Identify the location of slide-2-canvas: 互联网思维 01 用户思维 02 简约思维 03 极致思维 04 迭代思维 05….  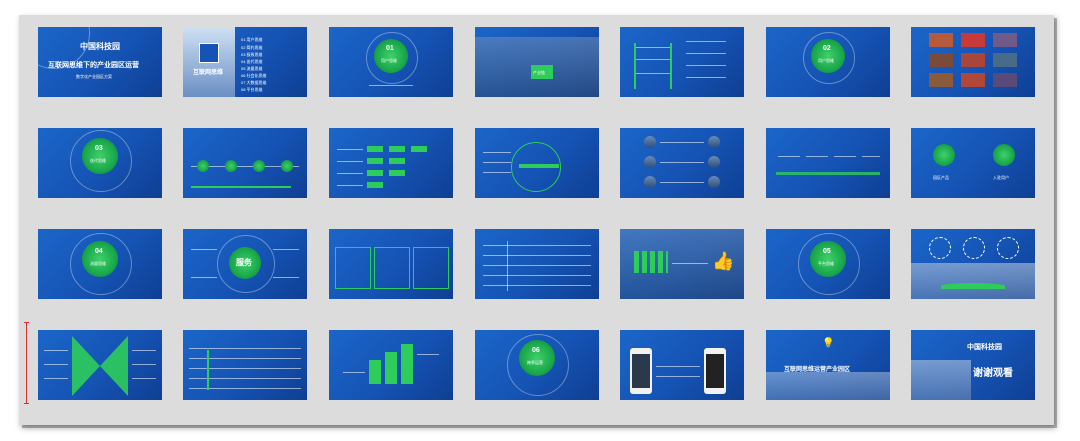
(245, 62).